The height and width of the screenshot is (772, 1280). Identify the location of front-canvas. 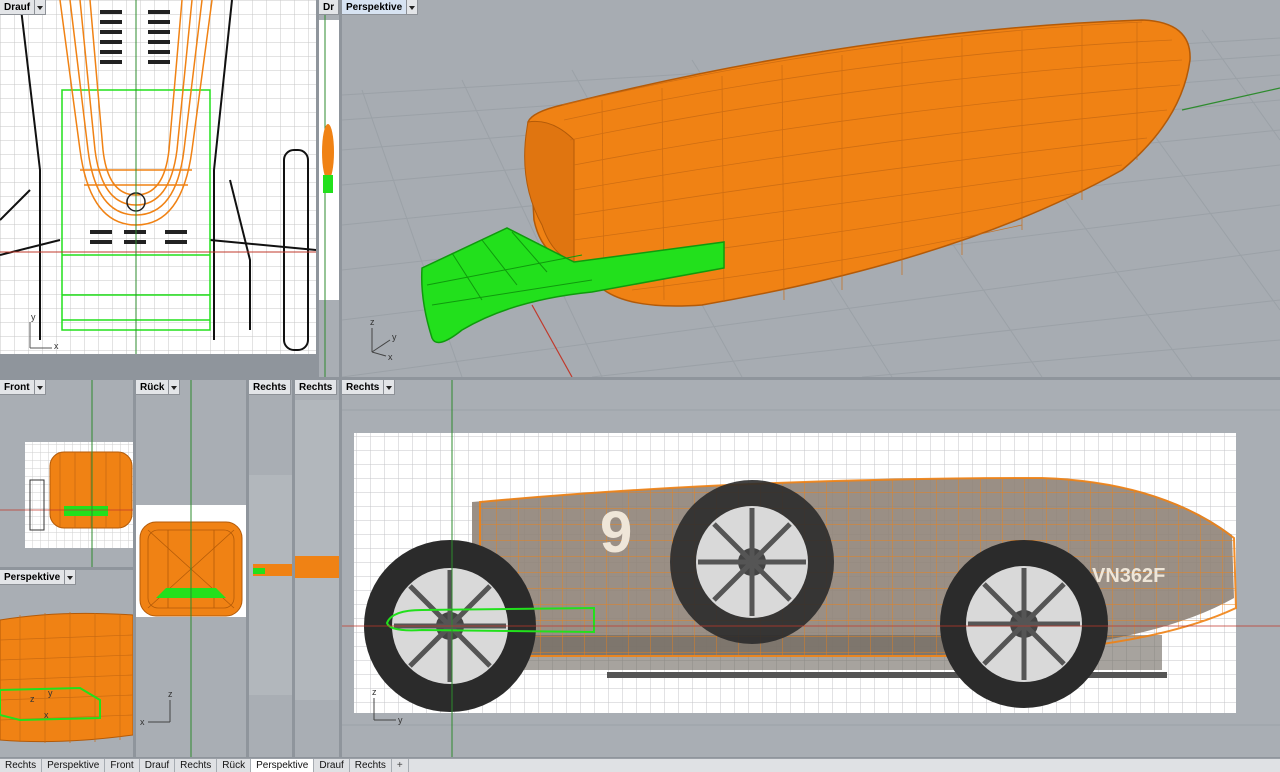
(66, 473).